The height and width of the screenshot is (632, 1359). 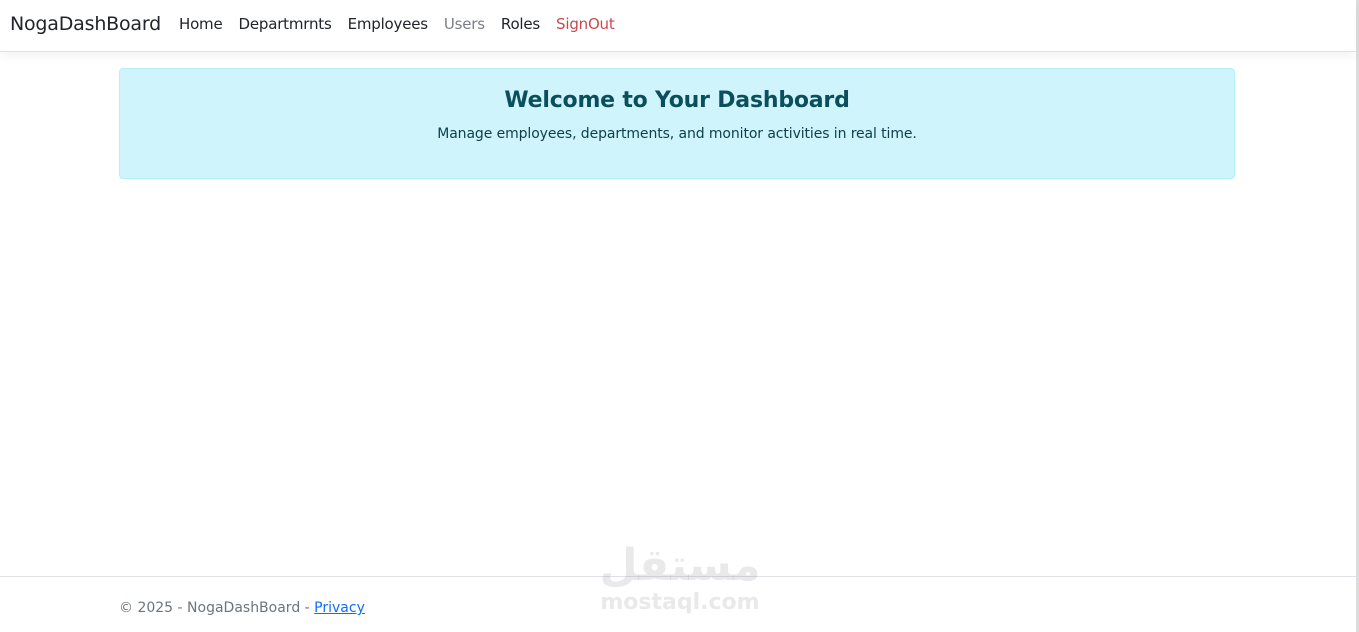 I want to click on footer-copyright: © 2025 - NogaDashBoard -, so click(x=217, y=608).